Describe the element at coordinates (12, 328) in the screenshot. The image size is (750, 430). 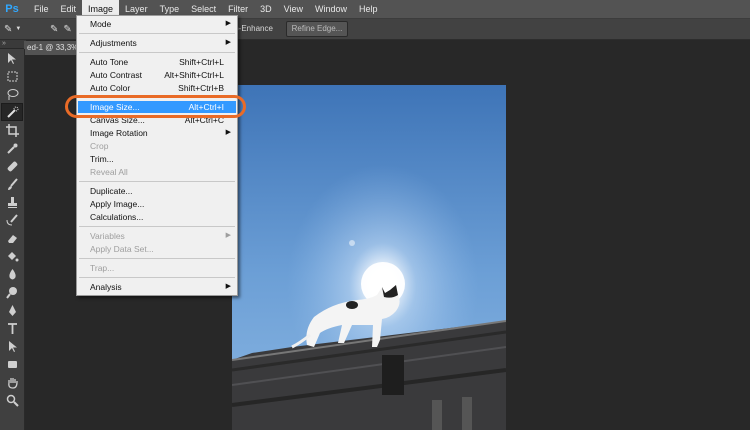
I see `type-tool-icon` at that location.